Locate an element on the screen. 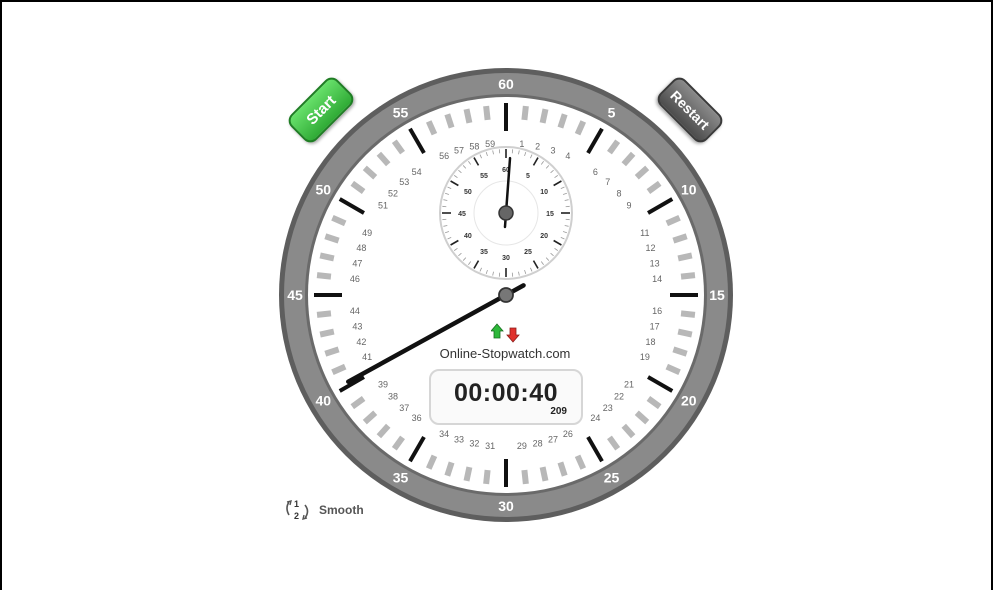  bezel-number: 5 is located at coordinates (612, 112).